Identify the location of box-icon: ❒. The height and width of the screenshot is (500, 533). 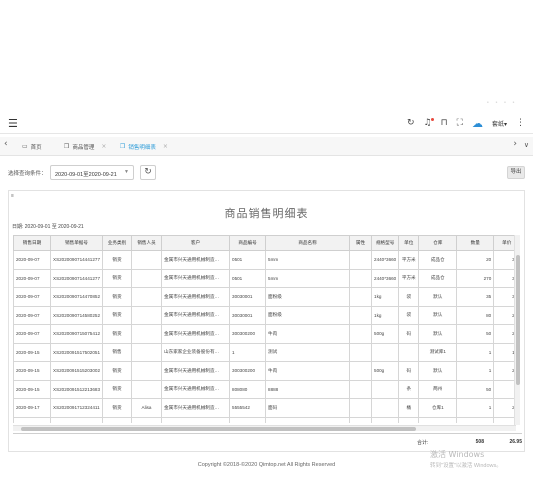
(123, 146).